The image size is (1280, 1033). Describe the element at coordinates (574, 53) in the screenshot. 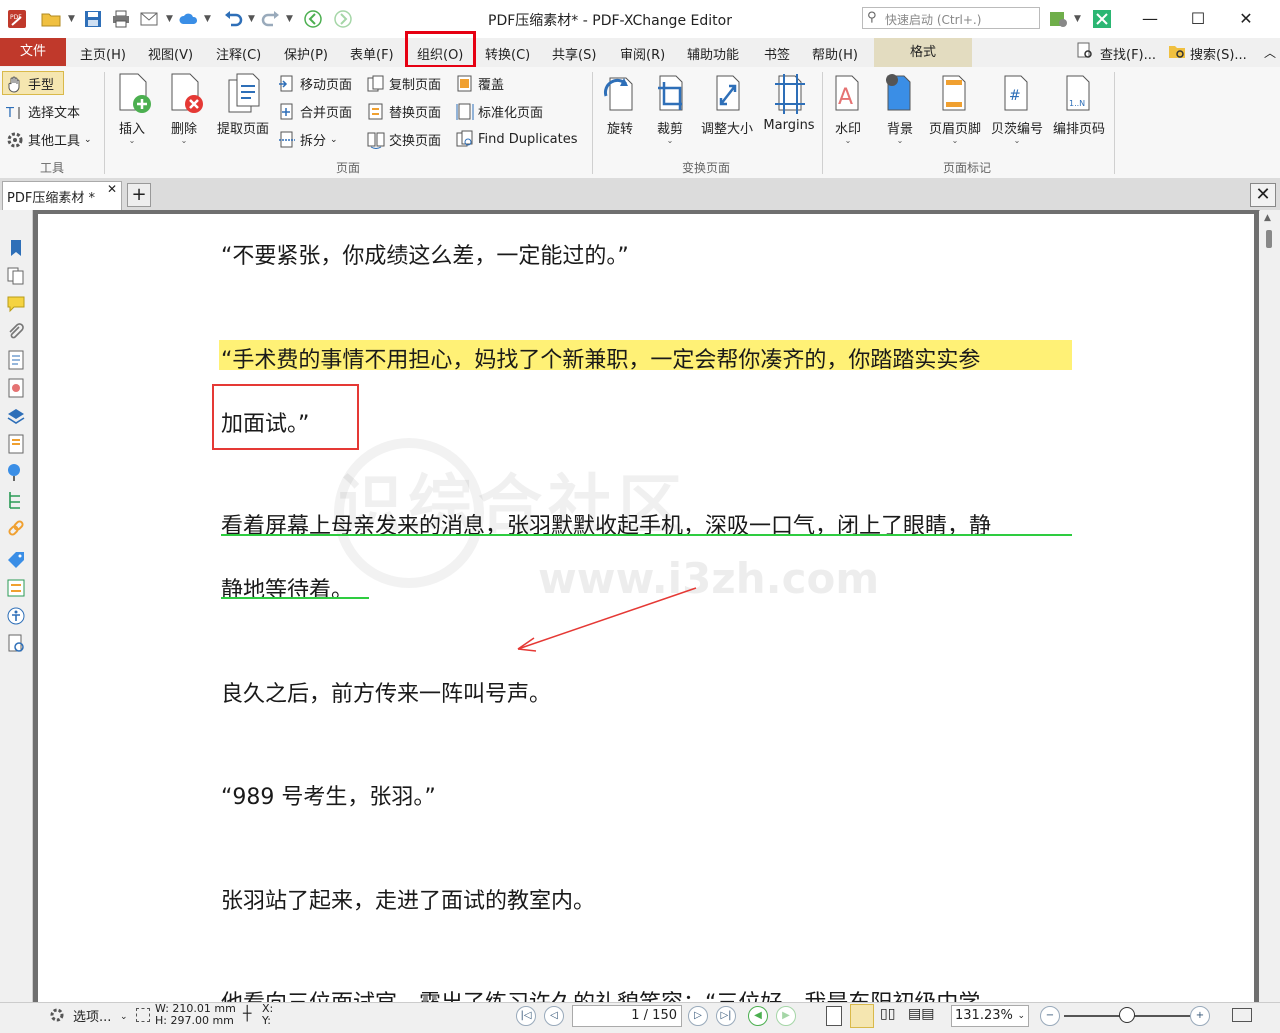

I see `menu-share: 共享(S)` at that location.